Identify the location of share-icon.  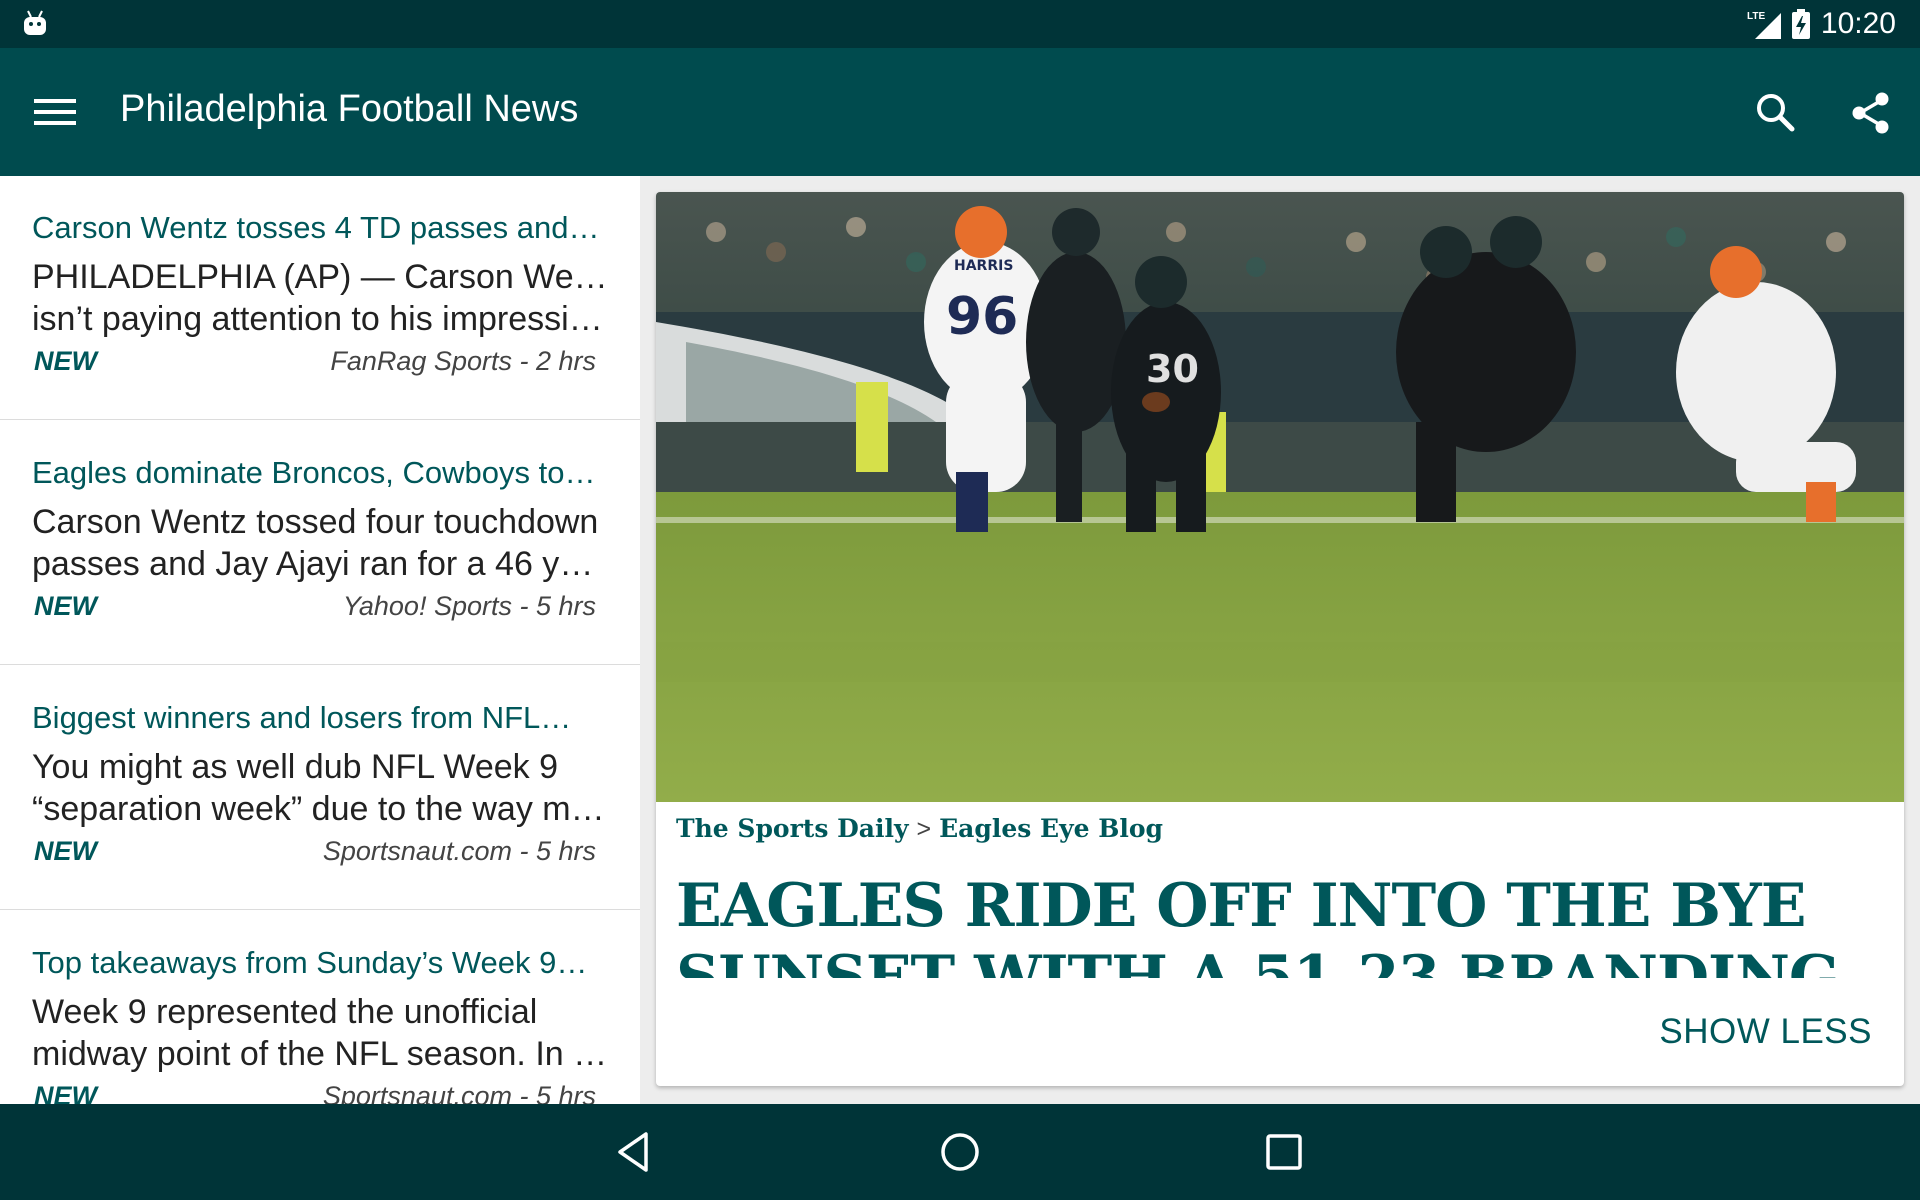
(1871, 113).